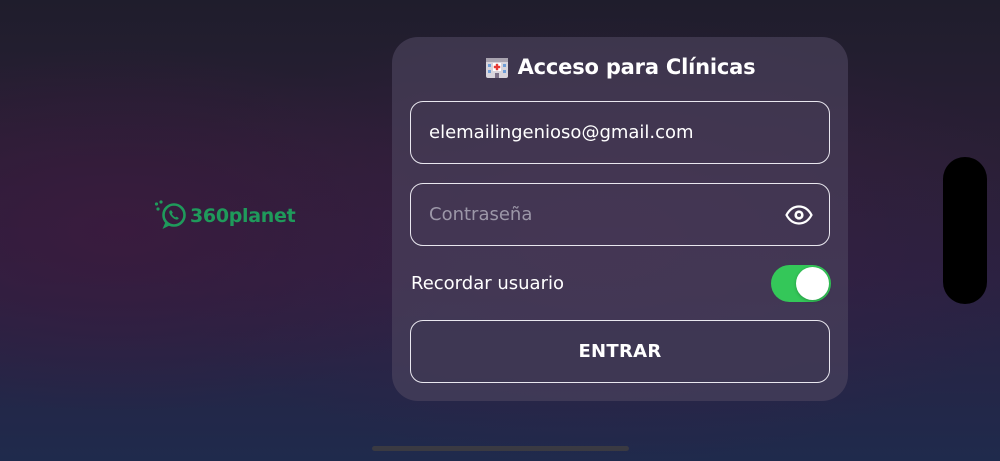 Image resolution: width=1000 pixels, height=461 pixels. I want to click on submit-button: ENTRAR, so click(620, 351).